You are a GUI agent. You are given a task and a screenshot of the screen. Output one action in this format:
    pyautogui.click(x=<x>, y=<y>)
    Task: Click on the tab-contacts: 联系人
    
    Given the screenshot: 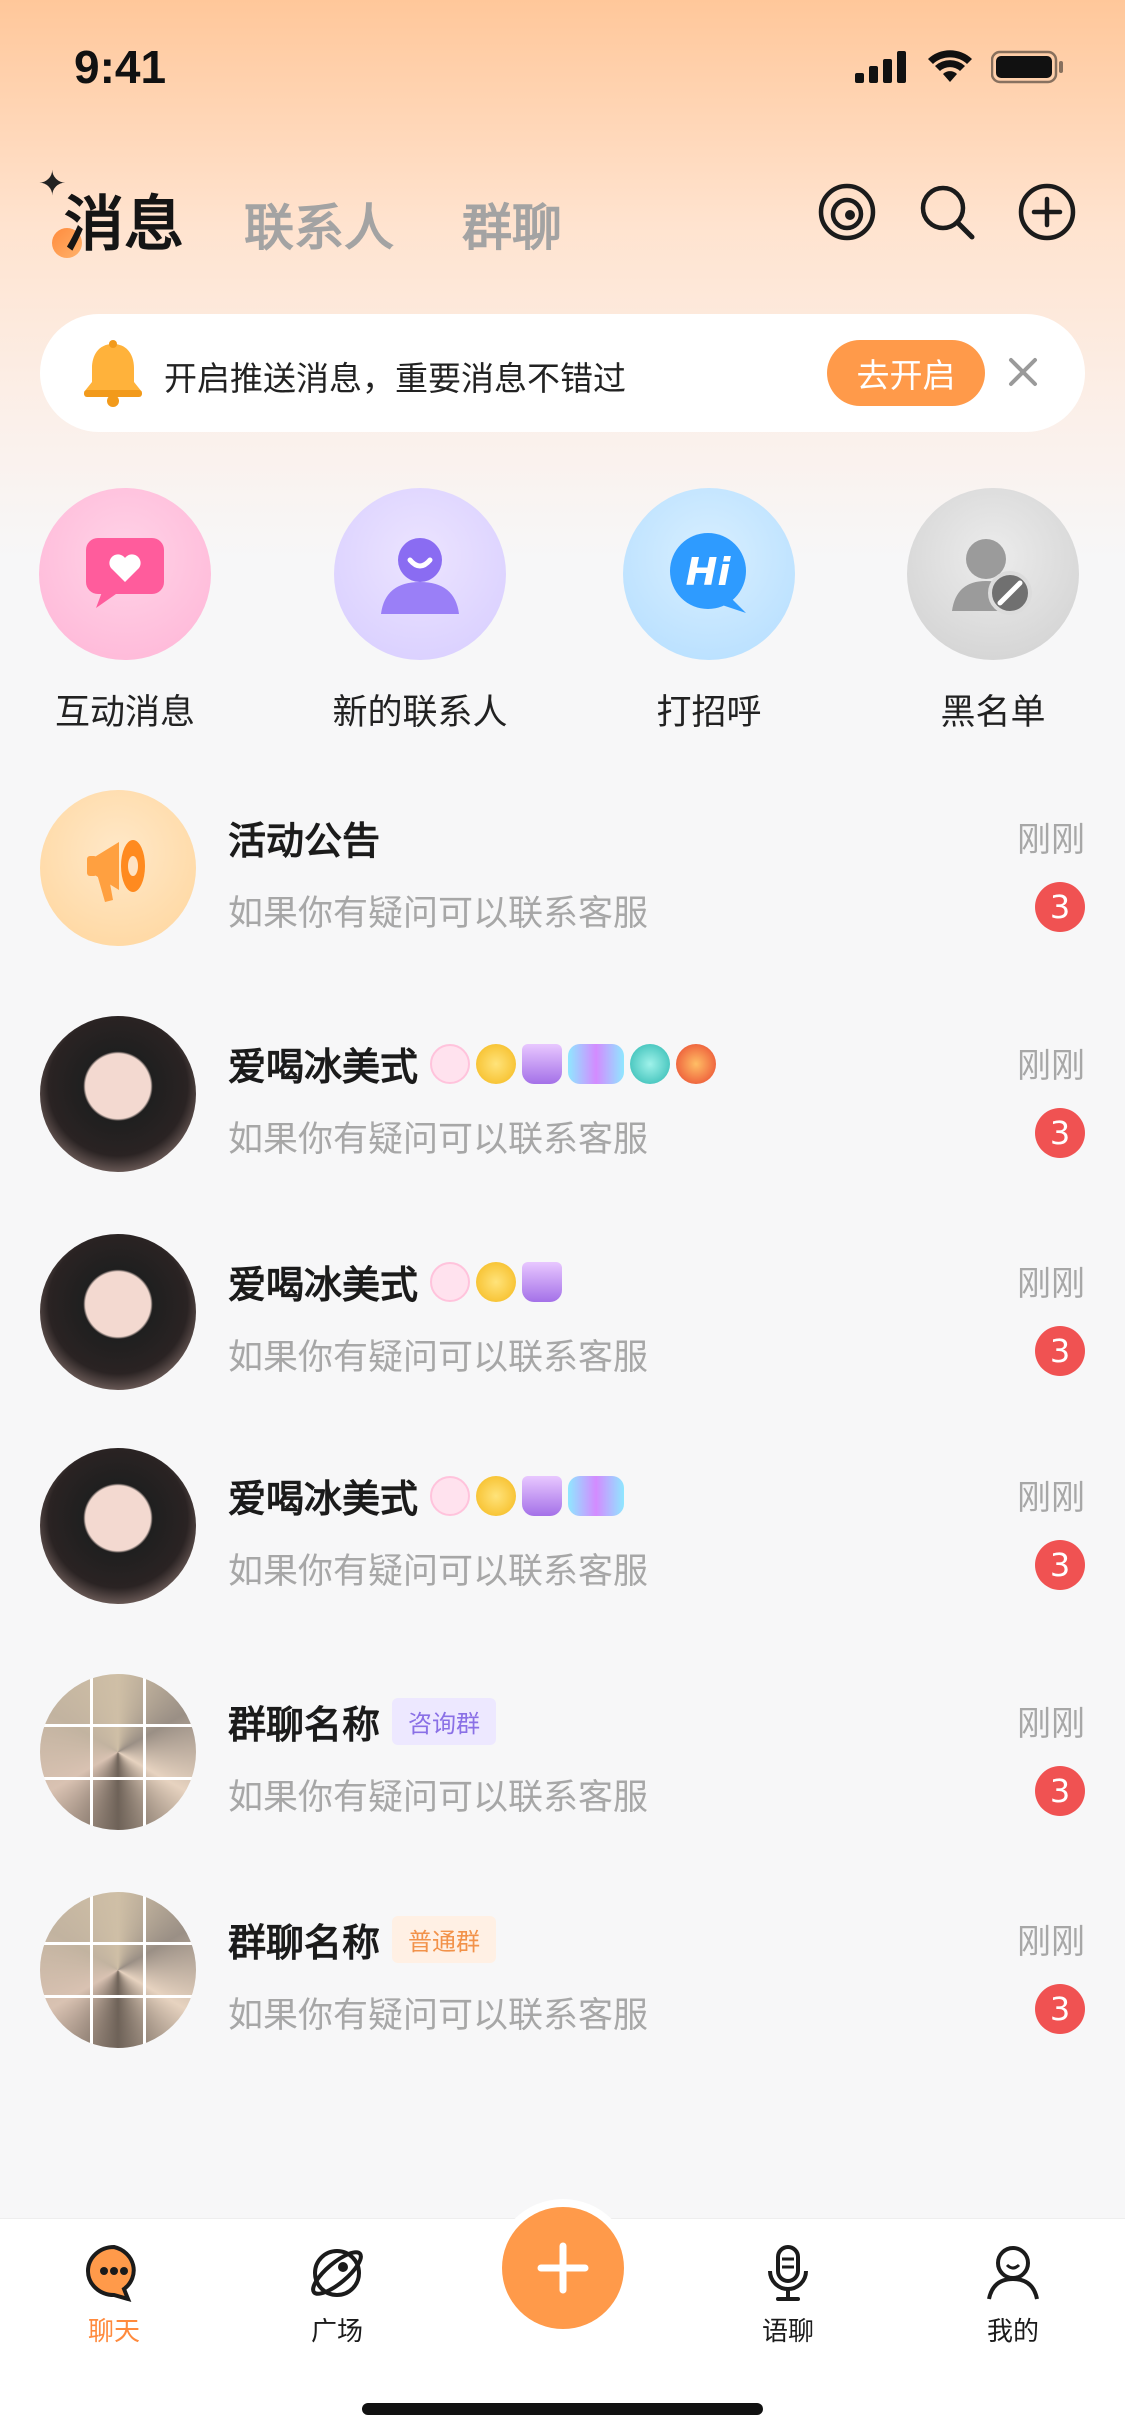 What is the action you would take?
    pyautogui.click(x=319, y=224)
    